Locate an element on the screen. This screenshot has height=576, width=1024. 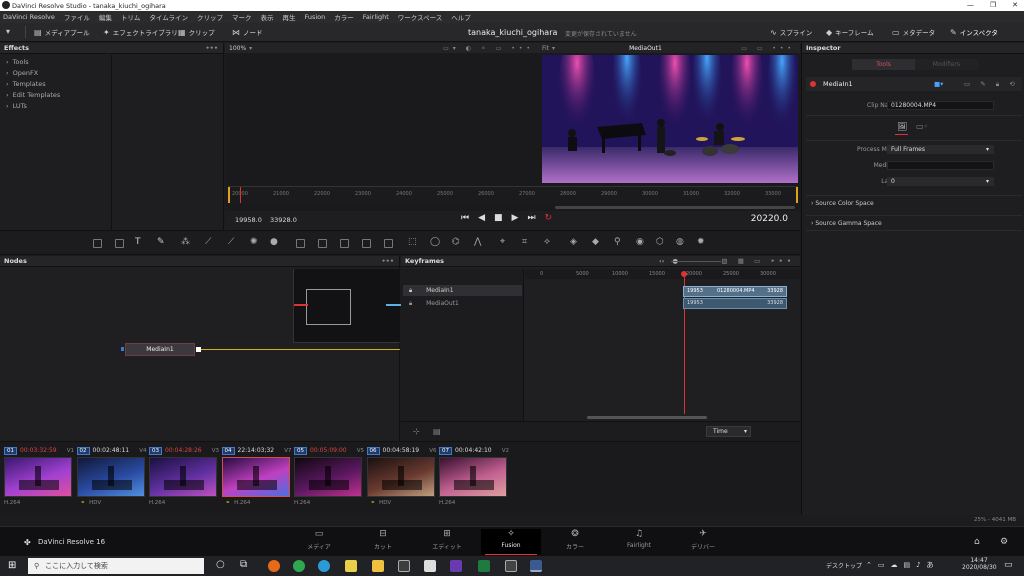
particle-tool-icon: ⁂ is located at coordinates (185, 242).